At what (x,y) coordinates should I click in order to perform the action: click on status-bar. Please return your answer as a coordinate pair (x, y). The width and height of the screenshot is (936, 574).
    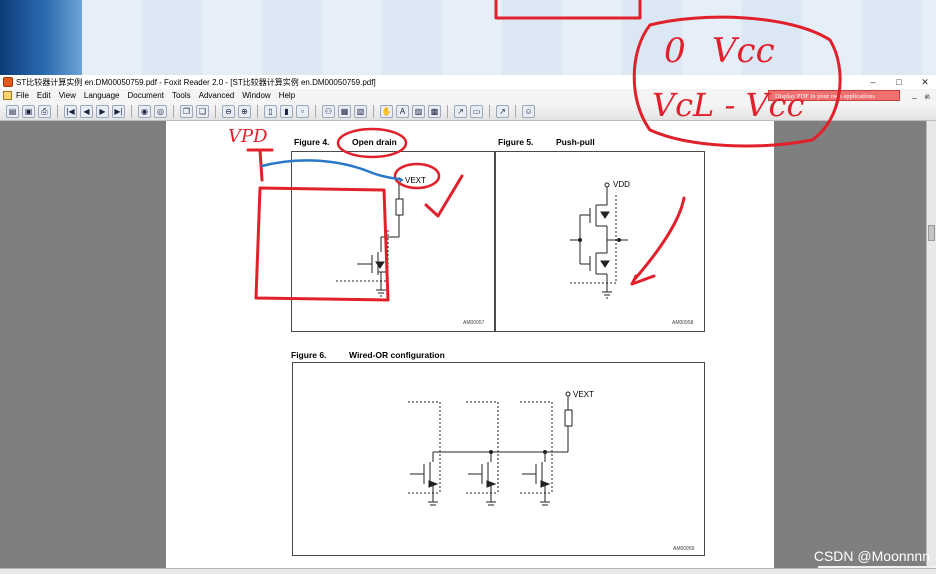
    Looking at the image, I should click on (468, 571).